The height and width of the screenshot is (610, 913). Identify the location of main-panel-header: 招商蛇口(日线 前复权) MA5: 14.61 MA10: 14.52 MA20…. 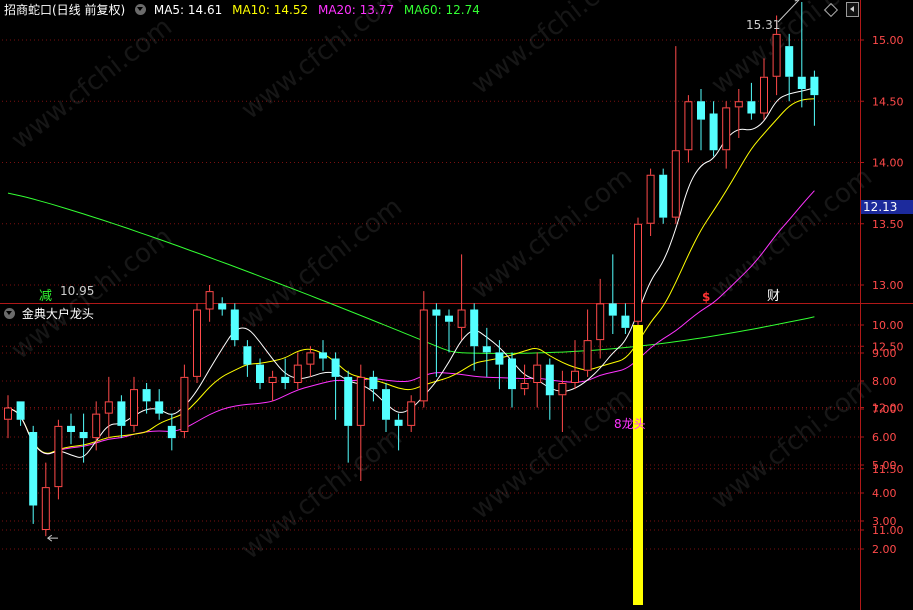
(242, 10).